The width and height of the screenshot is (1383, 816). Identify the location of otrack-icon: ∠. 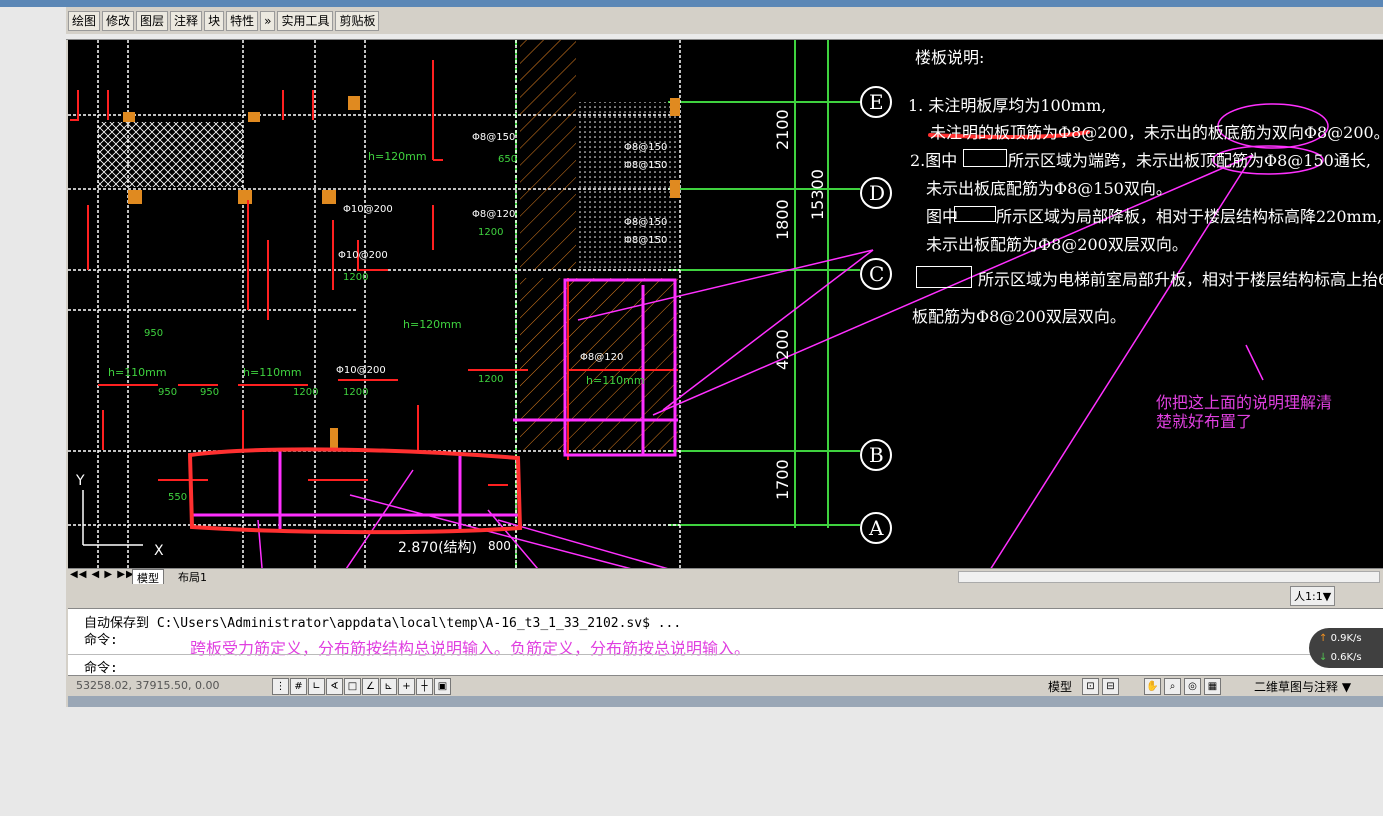
(370, 686).